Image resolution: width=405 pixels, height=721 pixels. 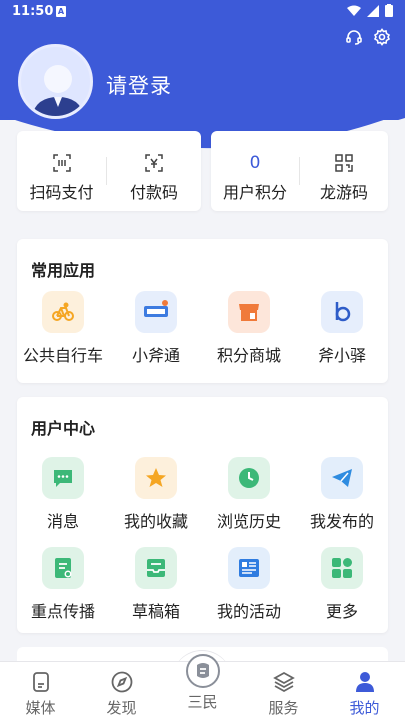 What do you see at coordinates (155, 355) in the screenshot?
I see `app-label: 小斧通` at bounding box center [155, 355].